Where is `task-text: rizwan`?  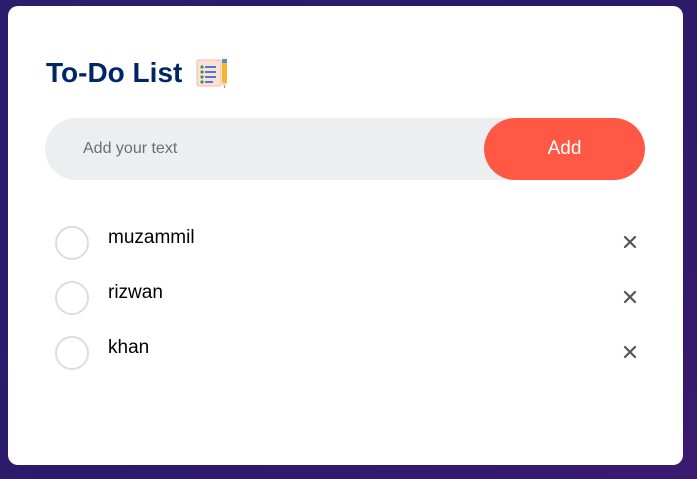
task-text: rizwan is located at coordinates (135, 292).